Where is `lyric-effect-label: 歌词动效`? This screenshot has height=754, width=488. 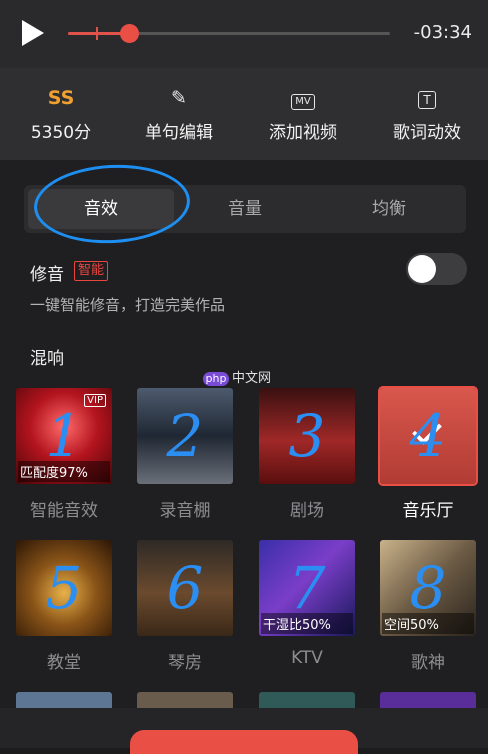 lyric-effect-label: 歌词动效 is located at coordinates (427, 133).